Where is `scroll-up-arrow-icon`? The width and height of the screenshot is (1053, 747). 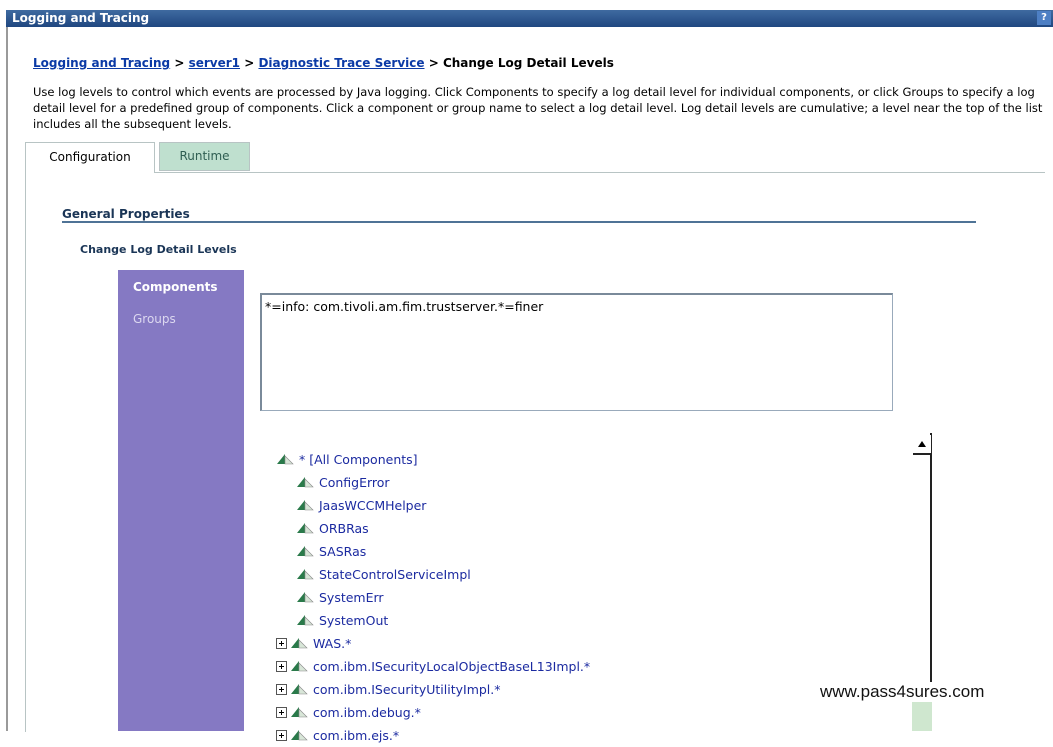 scroll-up-arrow-icon is located at coordinates (922, 445).